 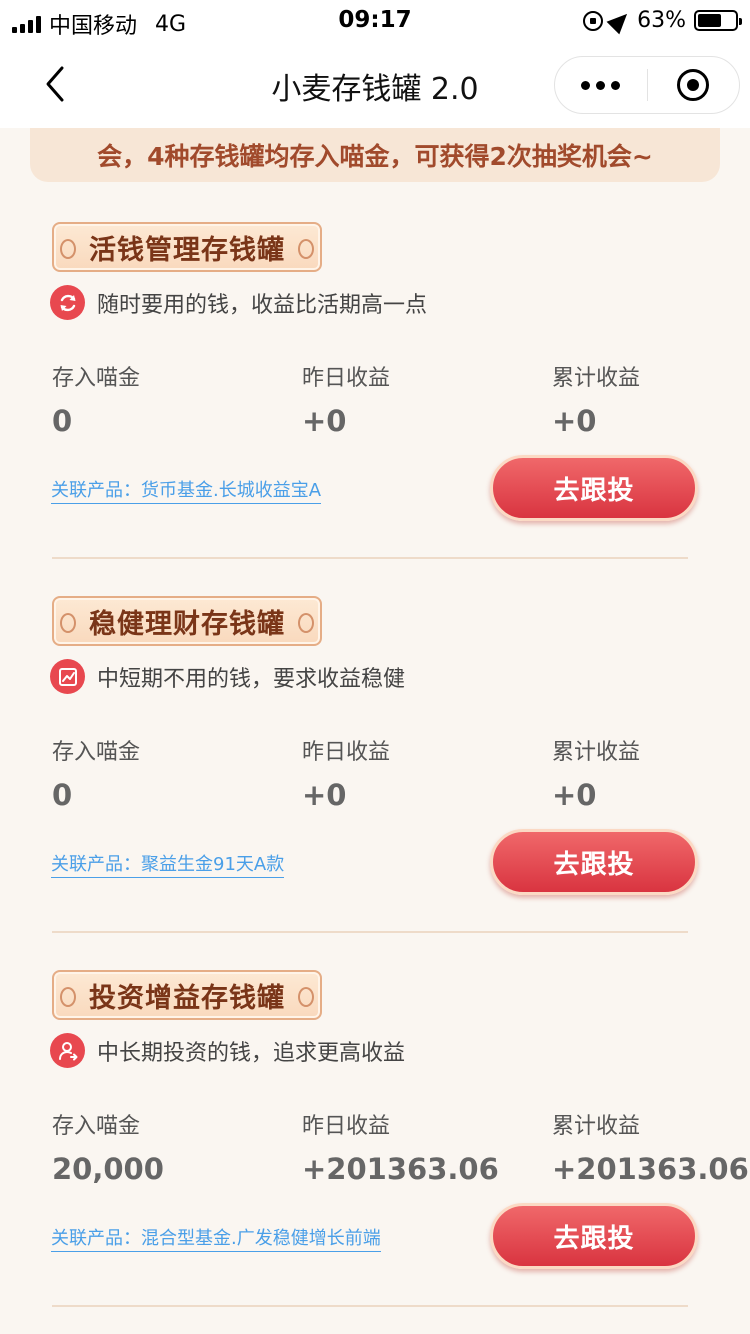 I want to click on section-title-banner: 稳健理财存钱罐, so click(x=187, y=621).